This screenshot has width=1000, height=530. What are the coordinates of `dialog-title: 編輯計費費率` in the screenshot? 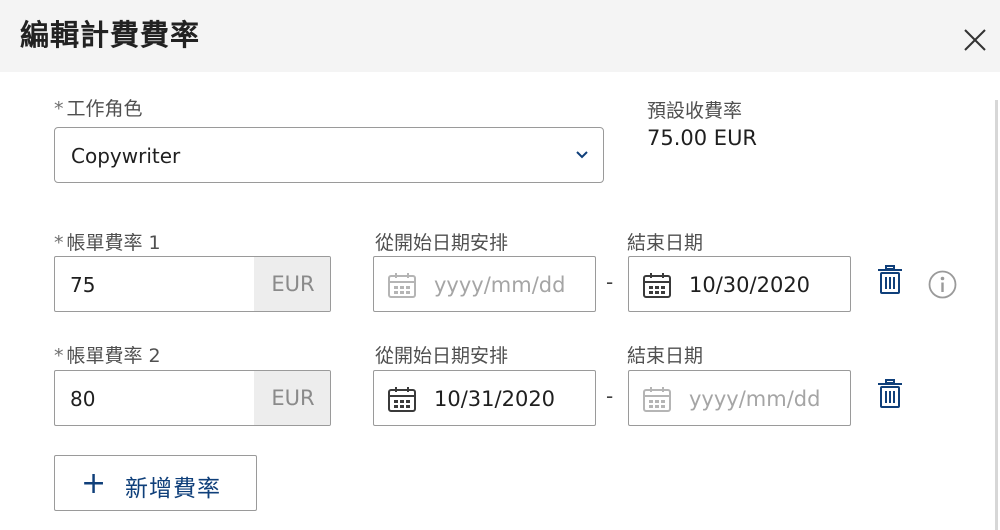 It's located at (110, 35).